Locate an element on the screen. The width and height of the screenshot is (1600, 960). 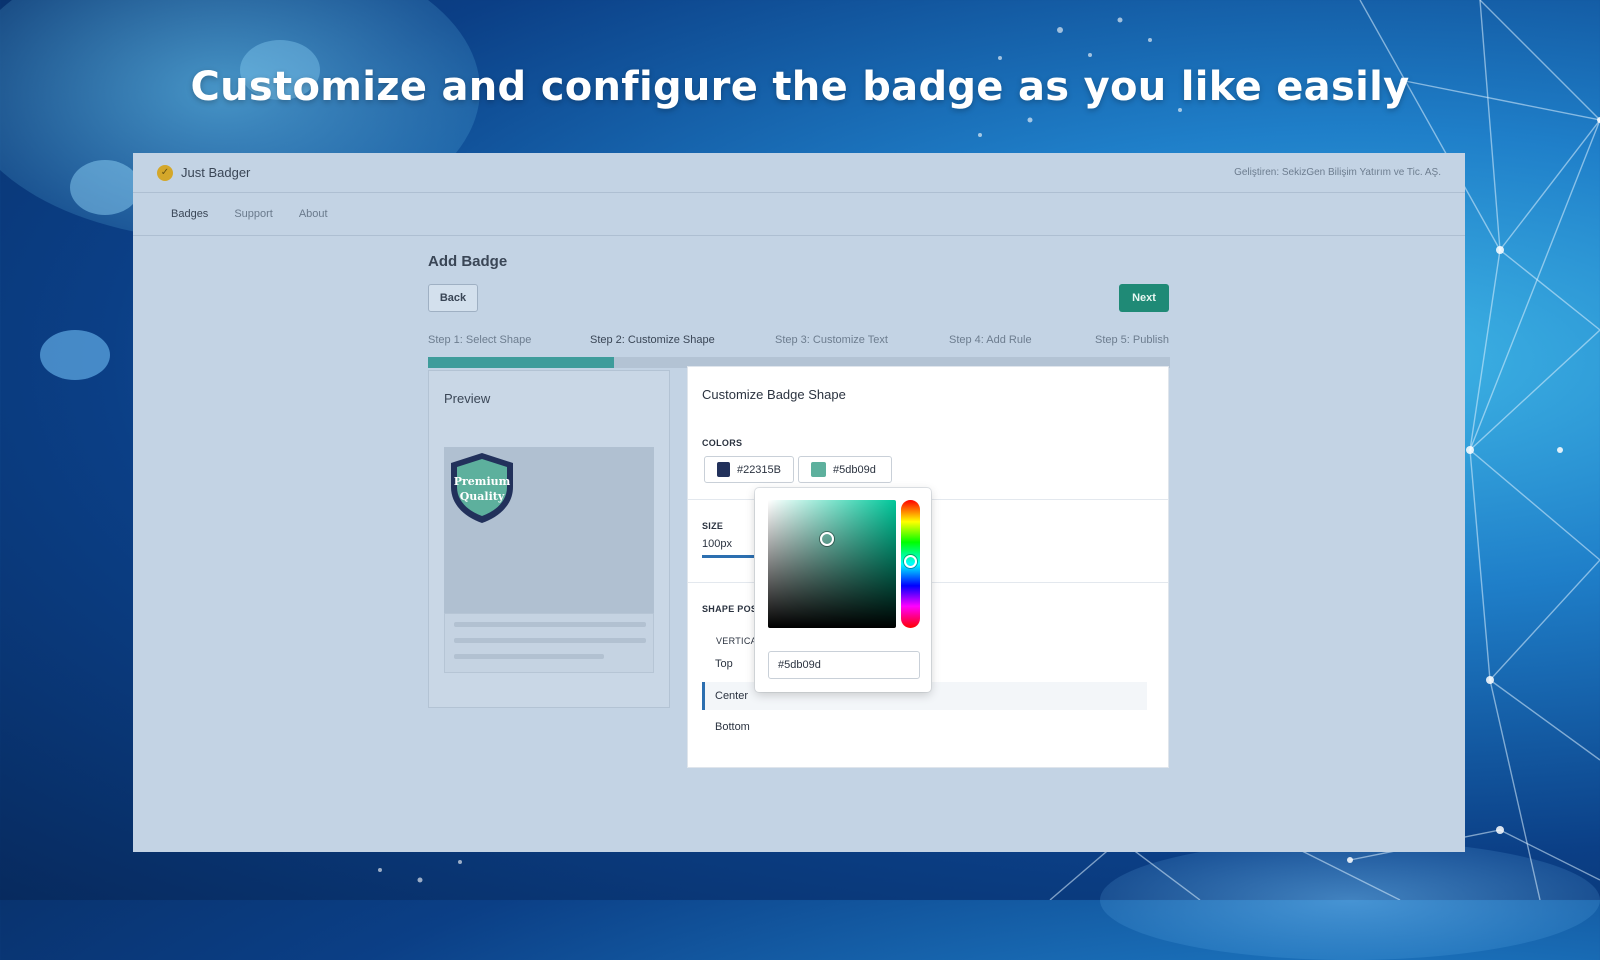
premium-quality-badge-icon: Premium Quality is located at coordinates (482, 488).